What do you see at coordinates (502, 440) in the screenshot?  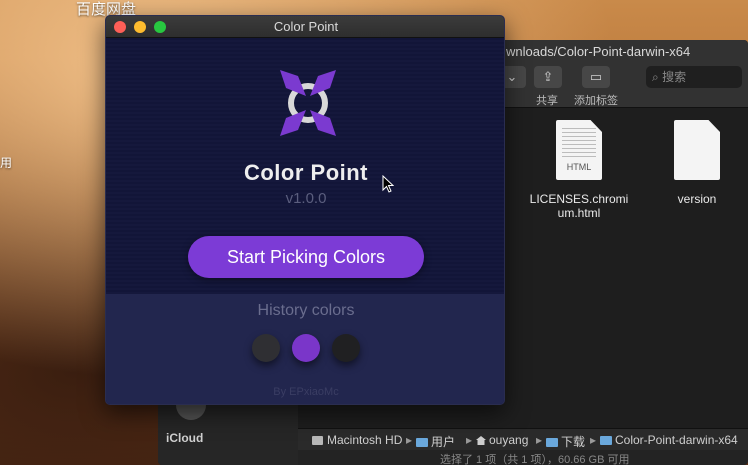 I see `path-item-home: ouyang` at bounding box center [502, 440].